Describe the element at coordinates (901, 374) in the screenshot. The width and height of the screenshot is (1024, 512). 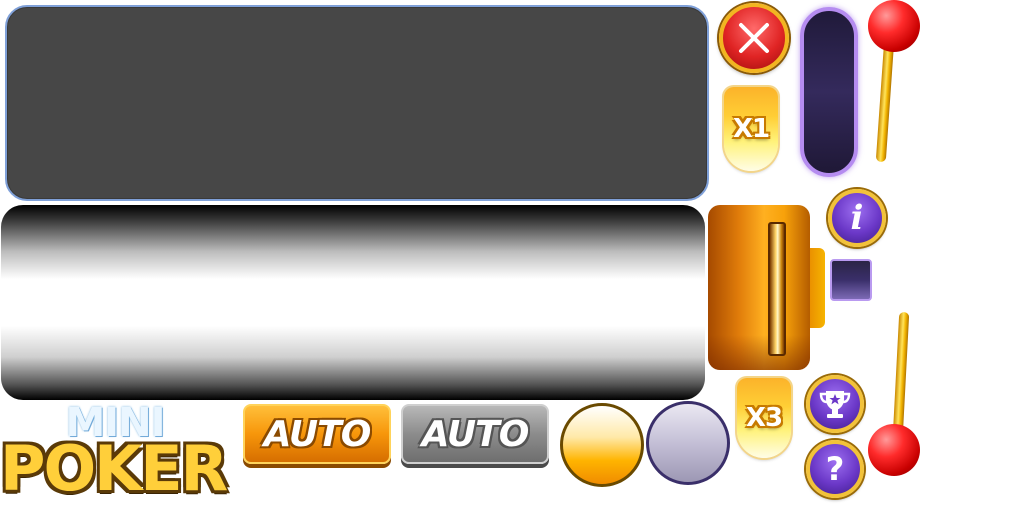
I see `lever-bottom-stick` at that location.